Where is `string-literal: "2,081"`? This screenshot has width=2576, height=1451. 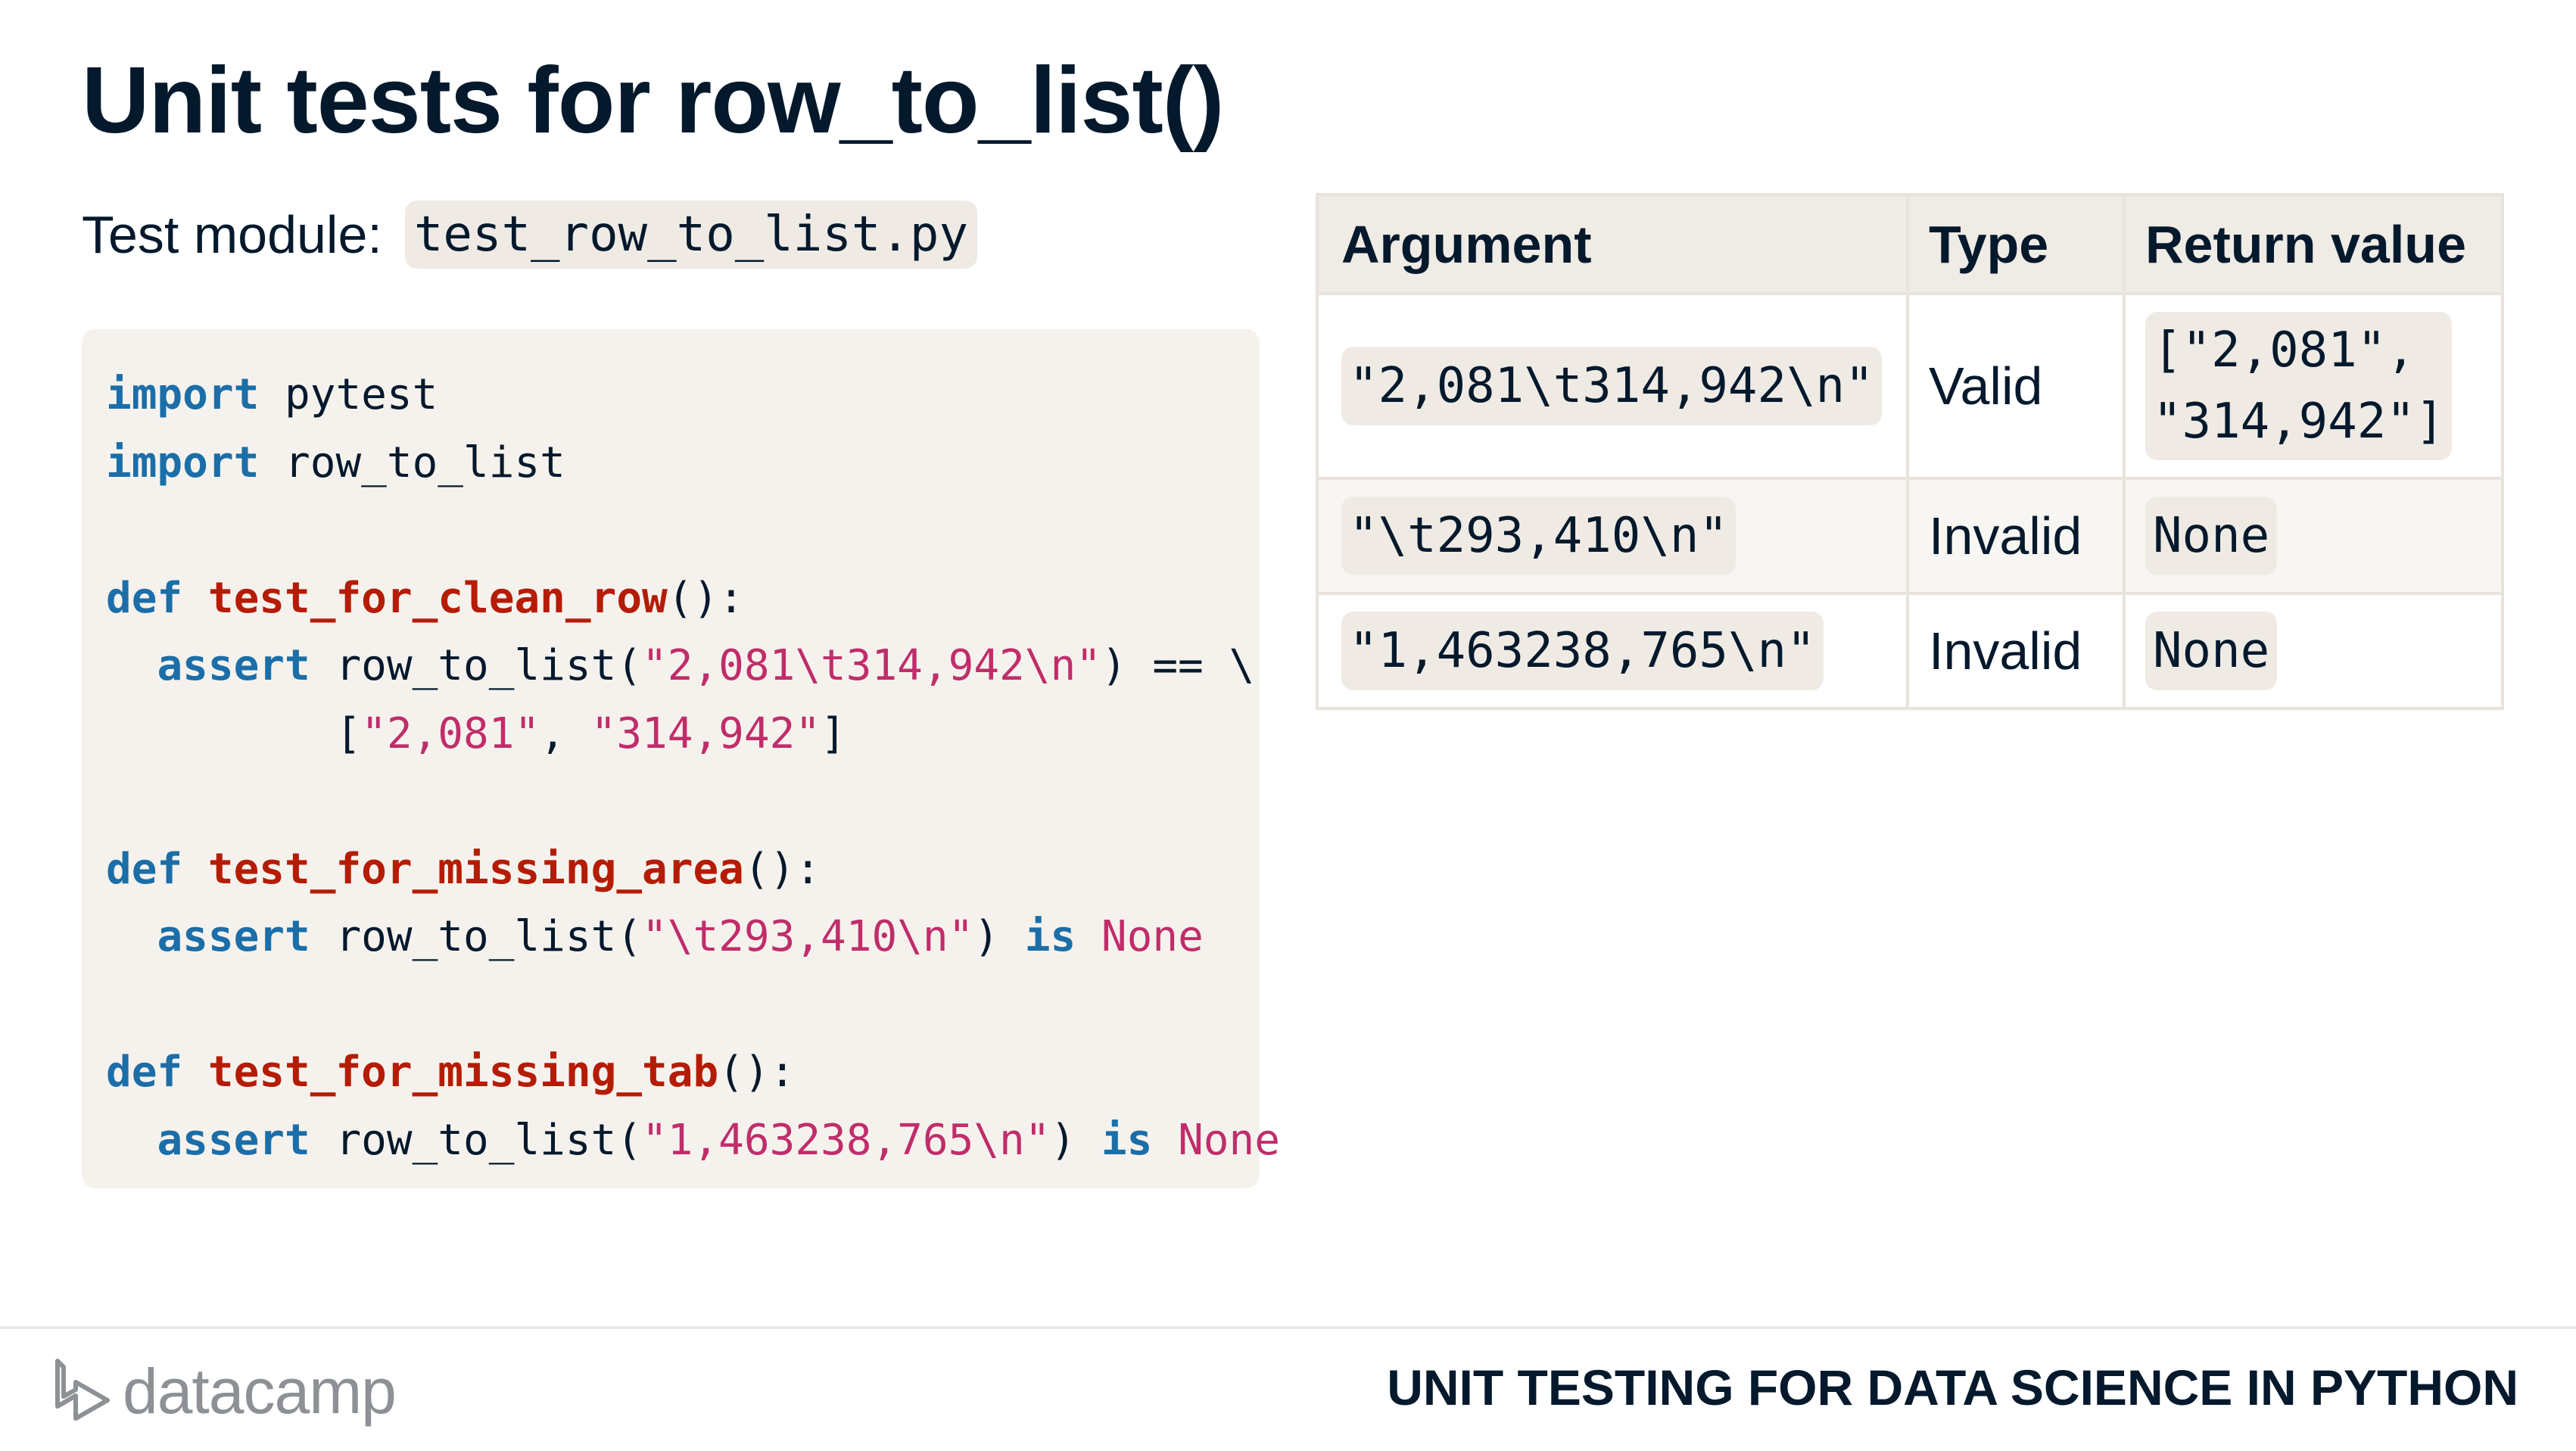
string-literal: "2,081" is located at coordinates (450, 733).